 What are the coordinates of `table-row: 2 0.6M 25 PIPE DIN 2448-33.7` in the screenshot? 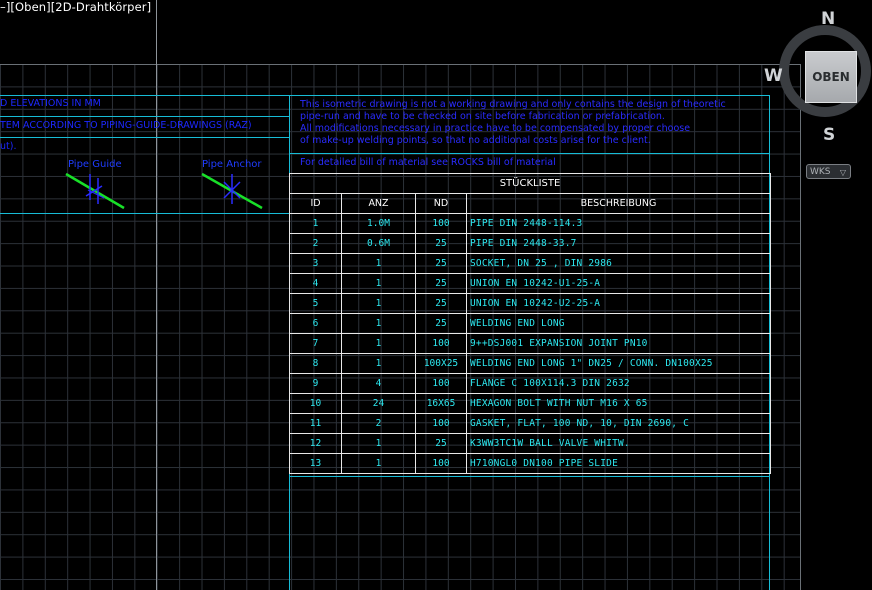 It's located at (530, 243).